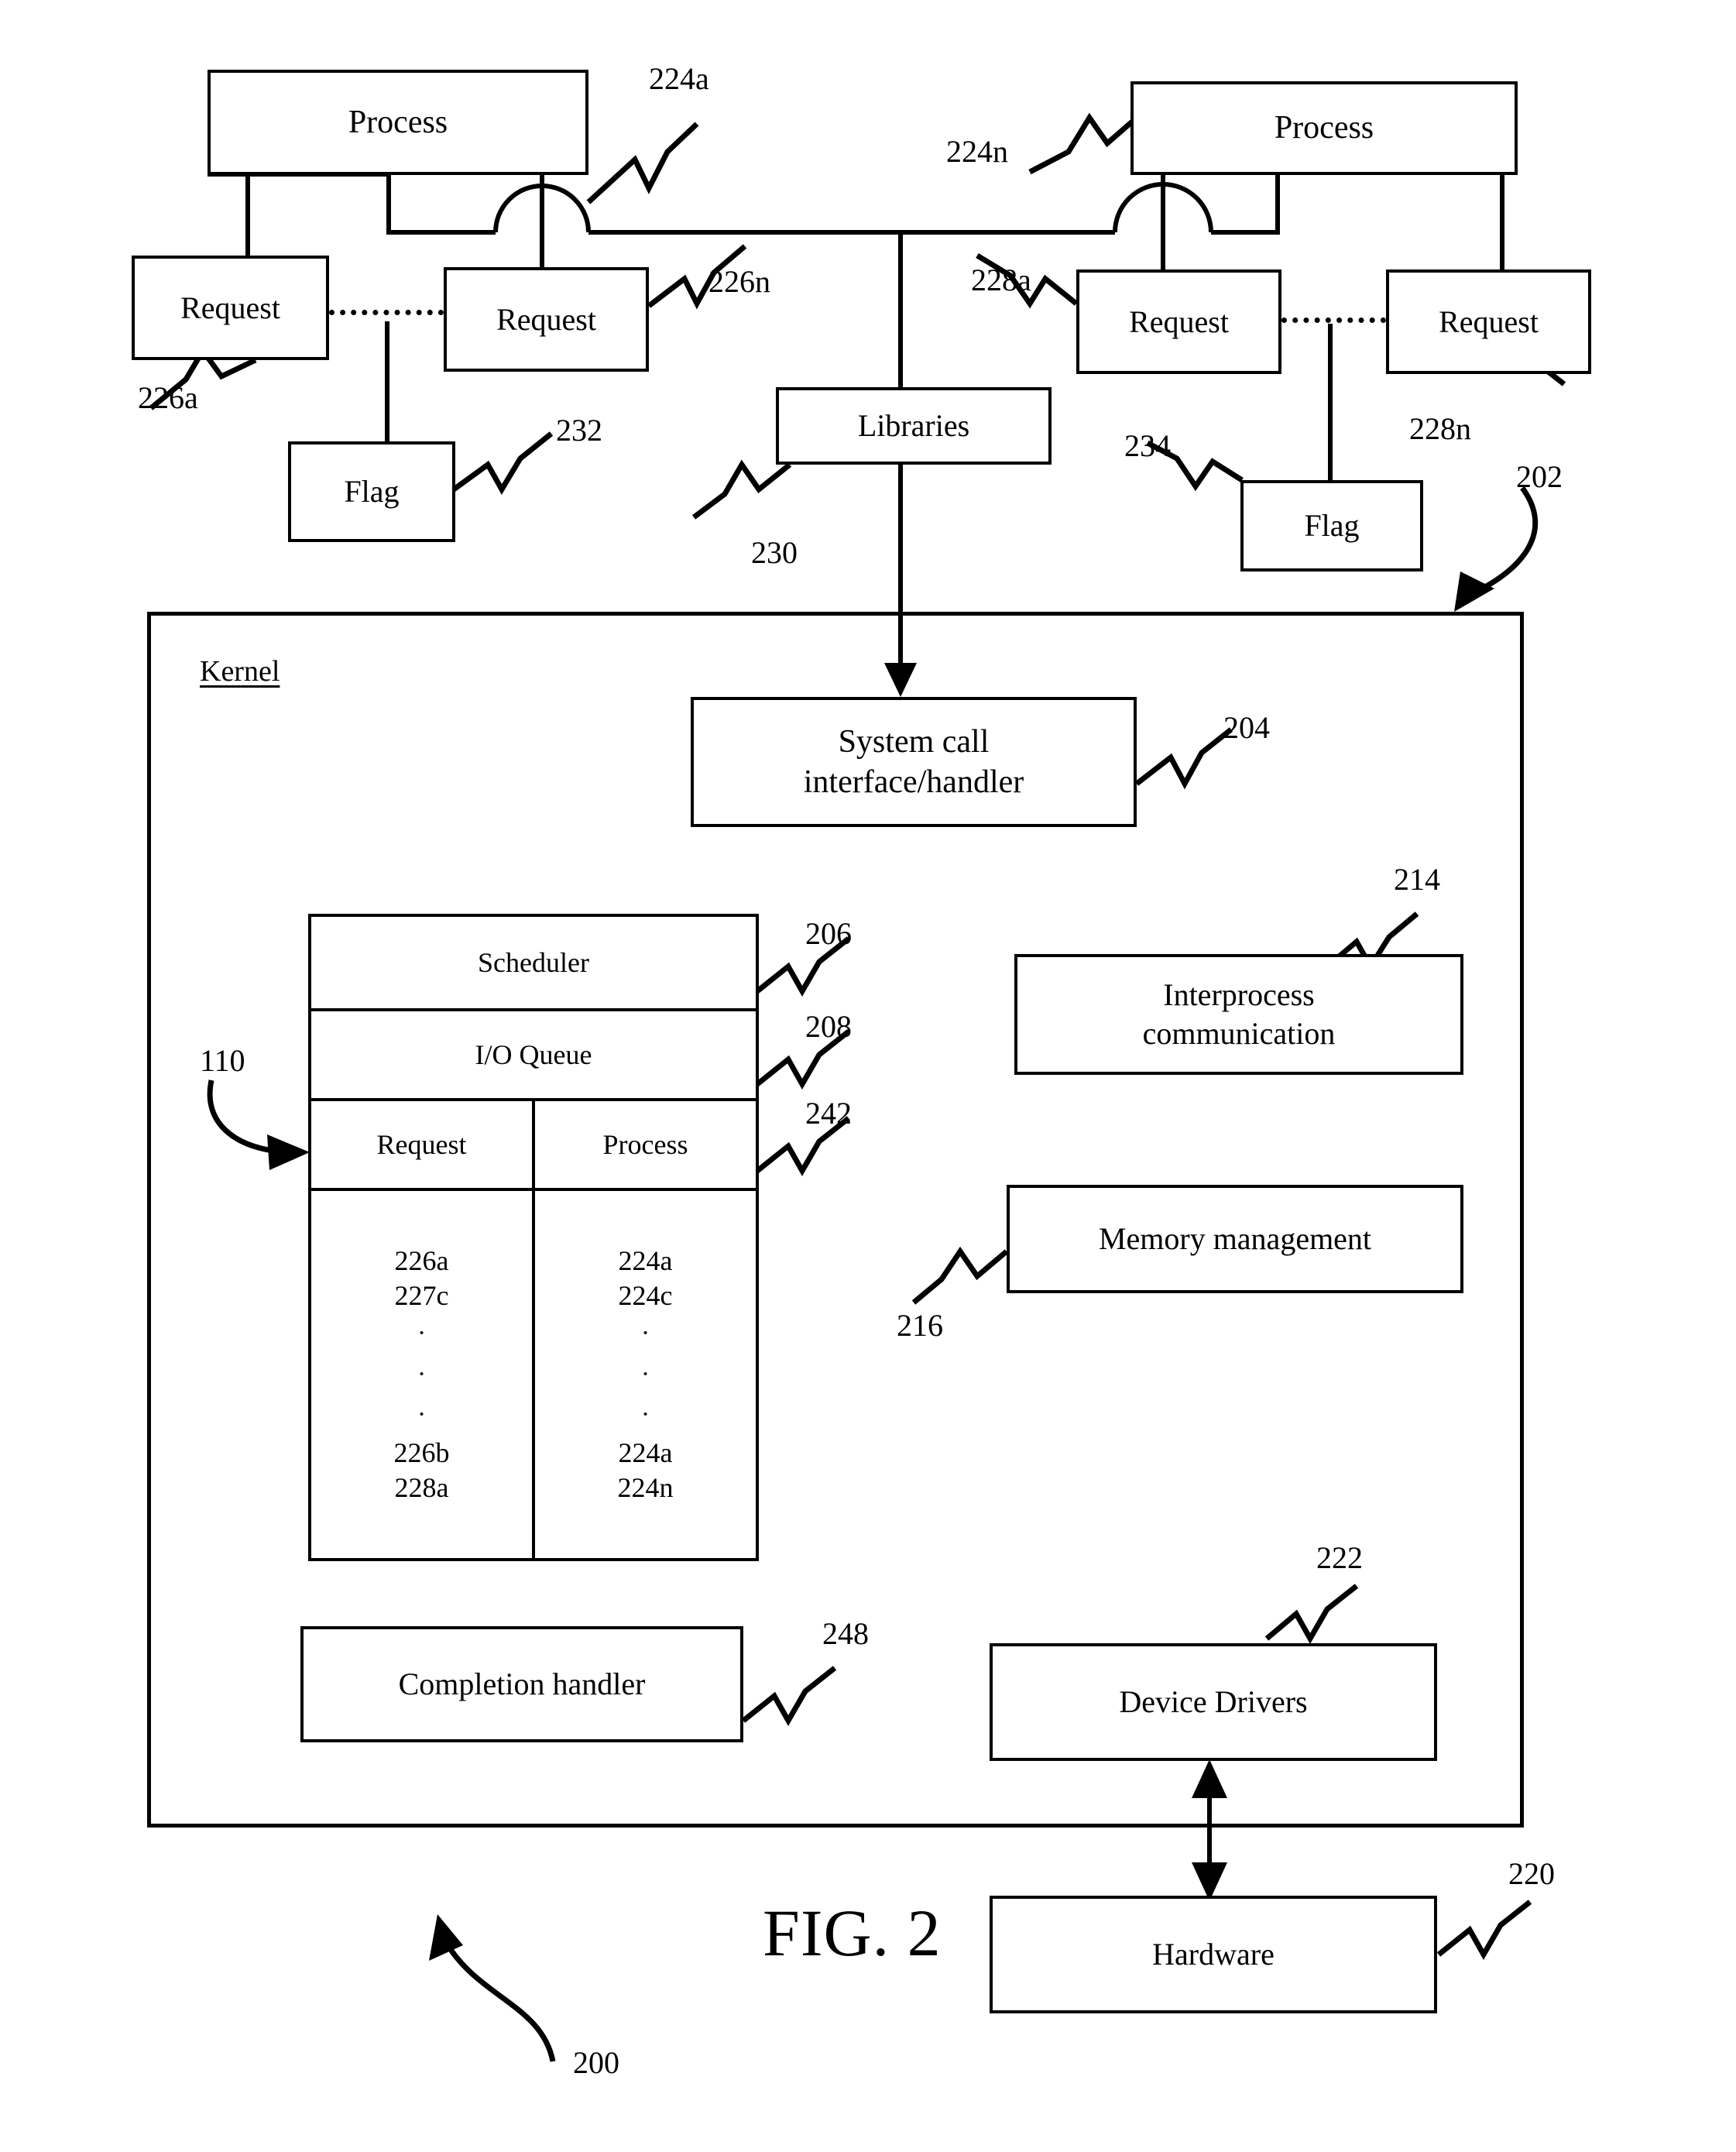  What do you see at coordinates (423, 1144) in the screenshot?
I see `queue-header-request: Request` at bounding box center [423, 1144].